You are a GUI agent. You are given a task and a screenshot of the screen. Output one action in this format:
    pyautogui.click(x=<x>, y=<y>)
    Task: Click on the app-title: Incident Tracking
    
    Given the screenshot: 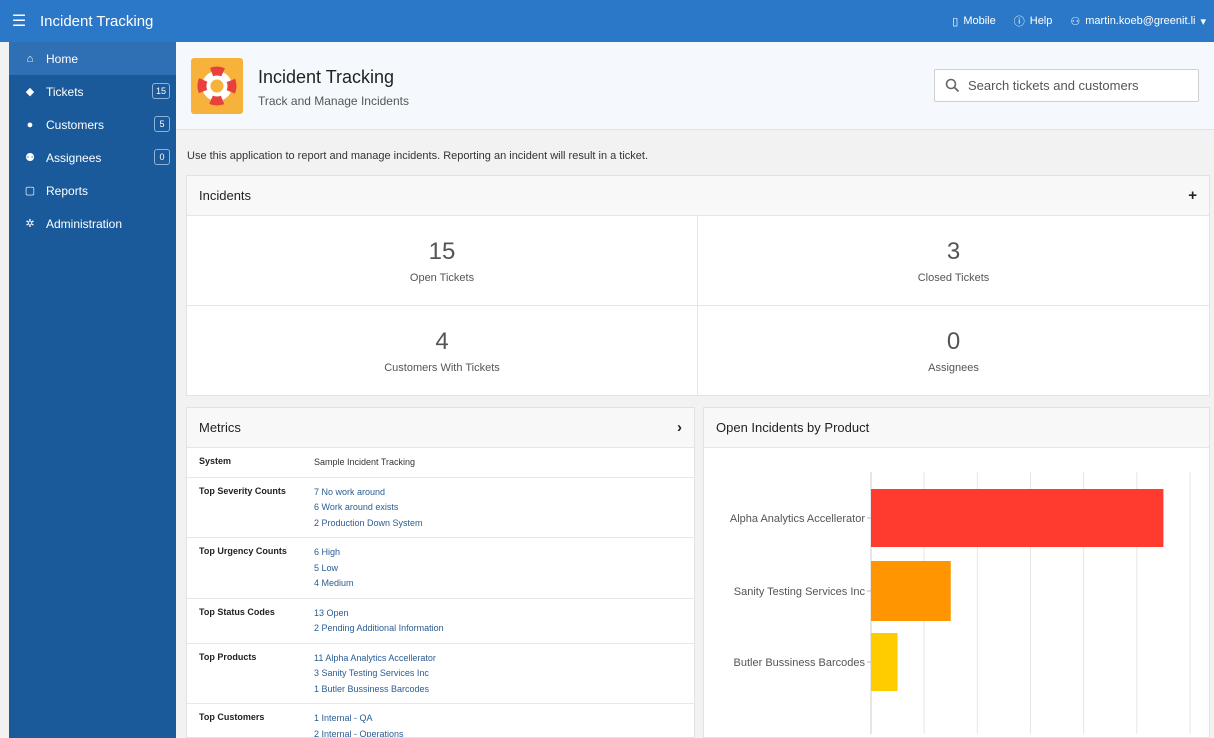 What is the action you would take?
    pyautogui.click(x=95, y=21)
    